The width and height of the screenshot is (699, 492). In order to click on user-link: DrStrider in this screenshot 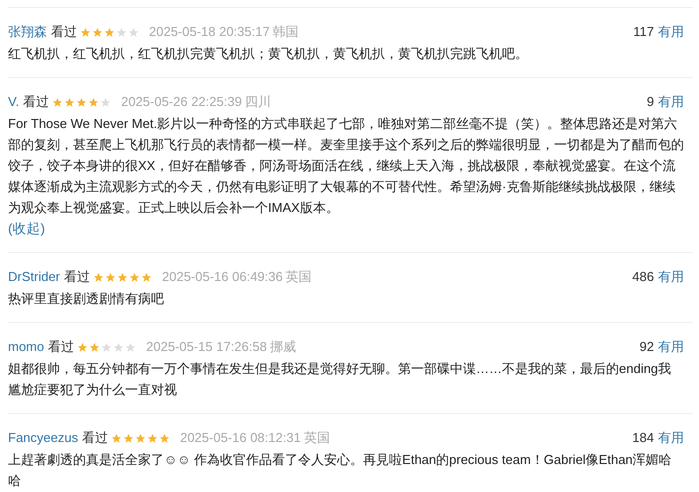, I will do `click(34, 277)`.